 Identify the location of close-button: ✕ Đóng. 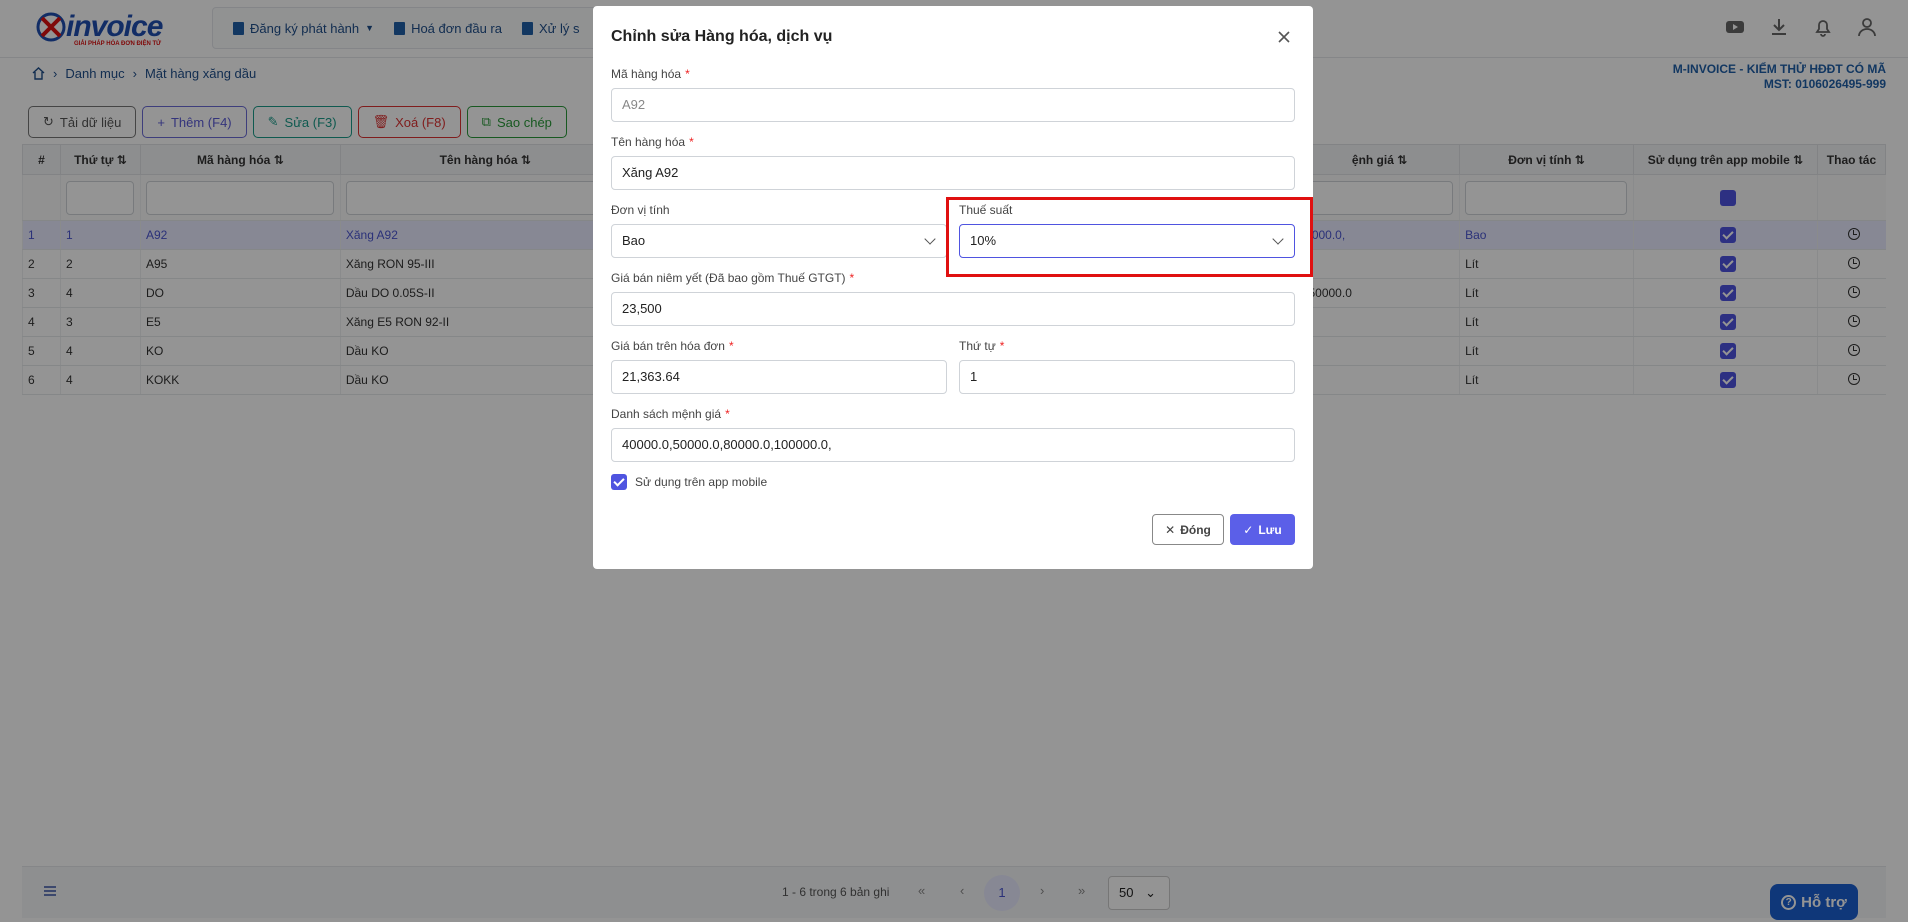
(1188, 529).